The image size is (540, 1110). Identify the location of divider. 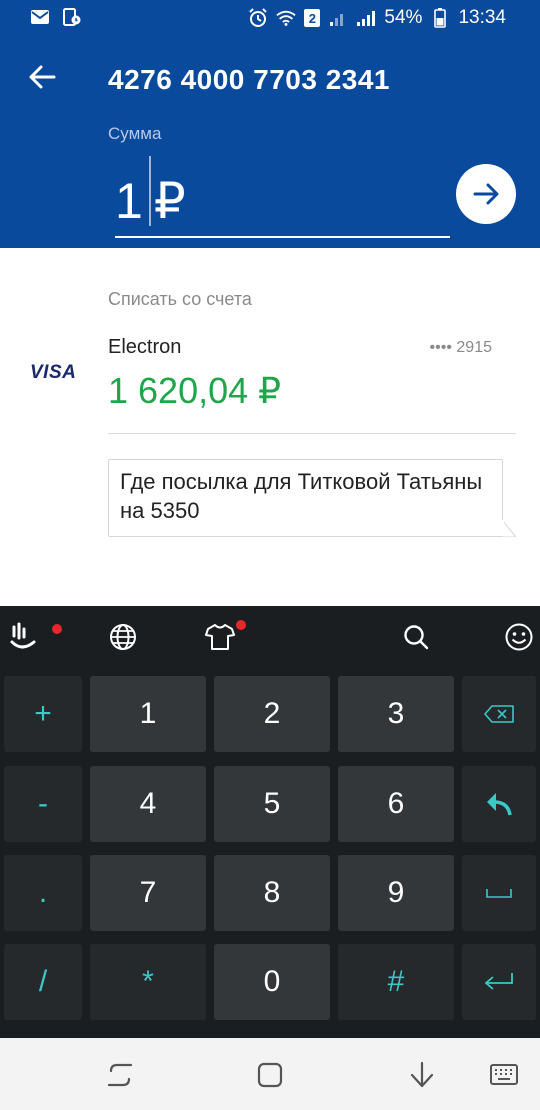
(312, 433).